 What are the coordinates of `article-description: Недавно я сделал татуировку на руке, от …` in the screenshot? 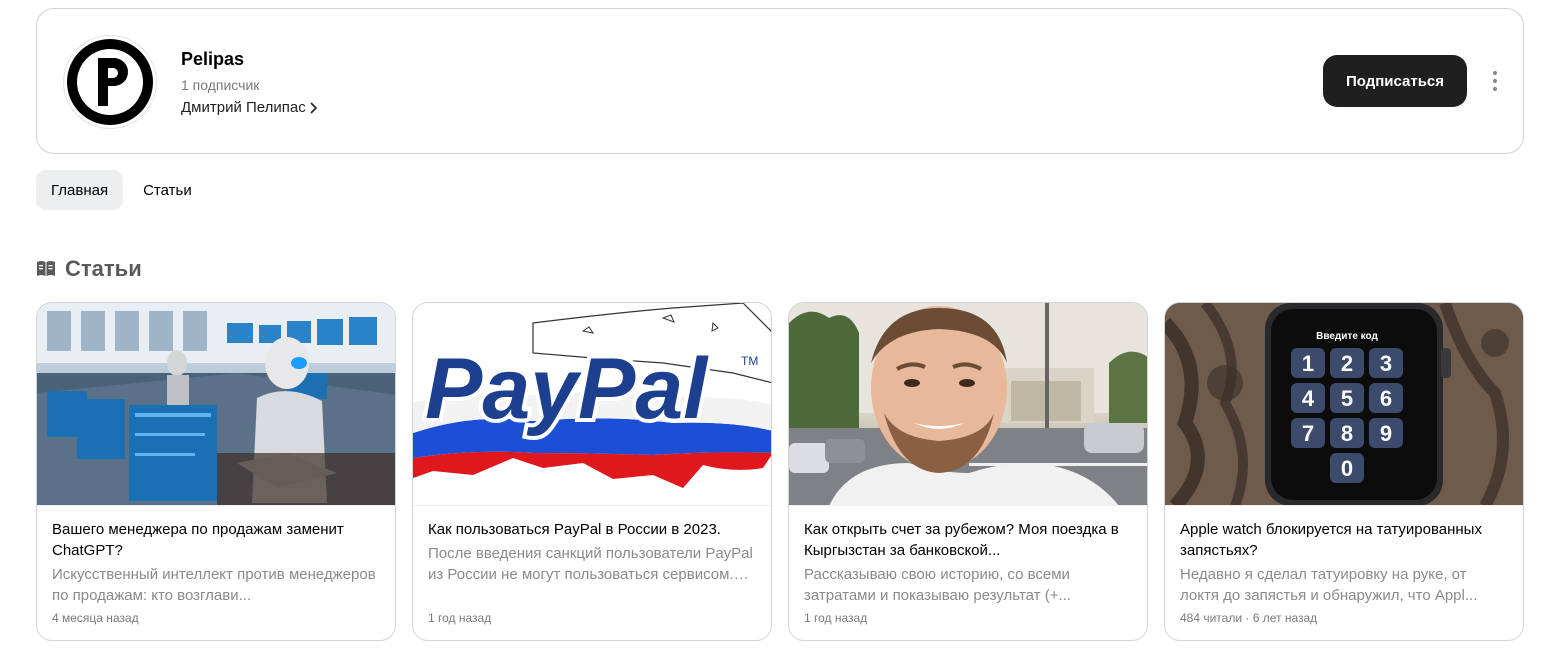 It's located at (1329, 585).